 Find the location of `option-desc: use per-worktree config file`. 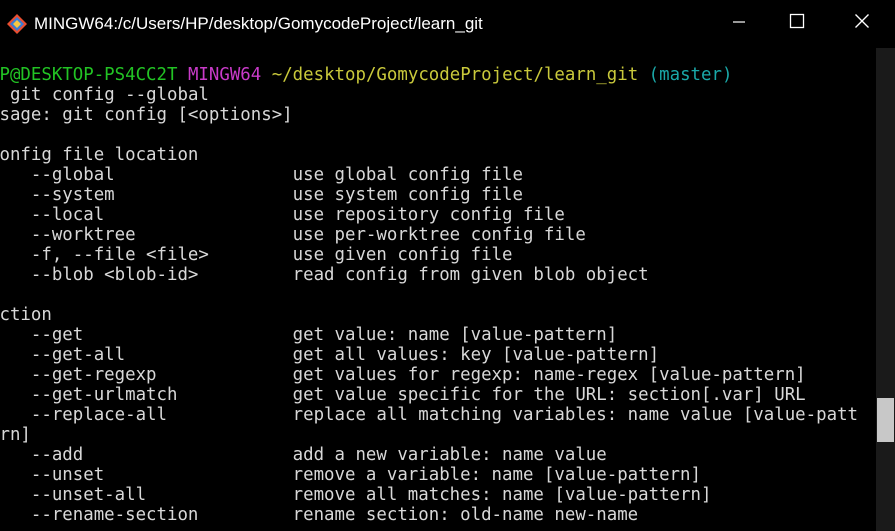

option-desc: use per-worktree config file is located at coordinates (439, 235).